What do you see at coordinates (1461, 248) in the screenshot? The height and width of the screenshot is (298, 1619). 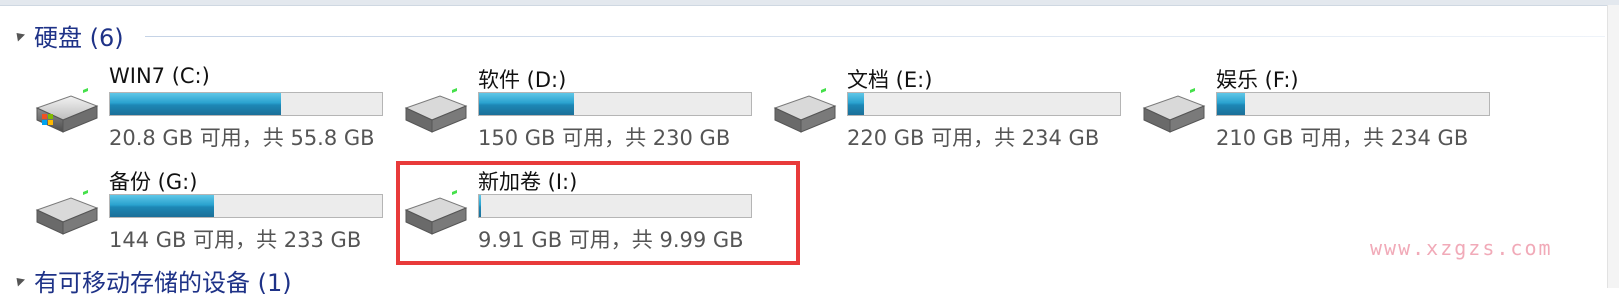 I see `watermark-text: www.xzgzs.com` at bounding box center [1461, 248].